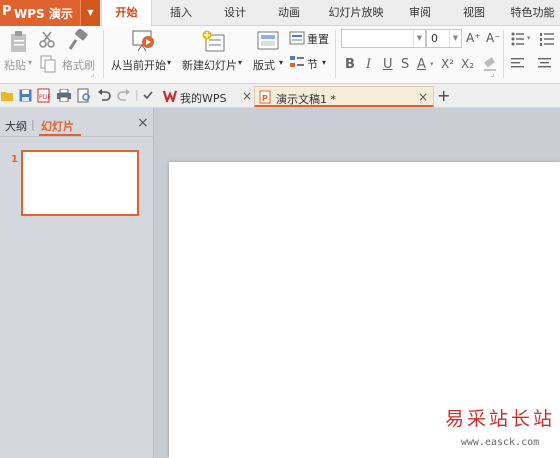  What do you see at coordinates (499, 419) in the screenshot?
I see `watermark-text: 易采站长站` at bounding box center [499, 419].